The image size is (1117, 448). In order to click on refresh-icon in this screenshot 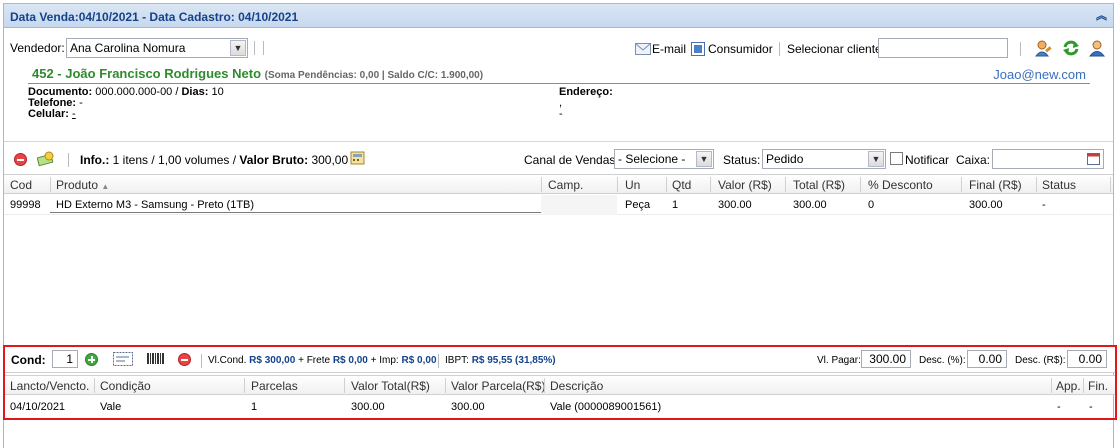, I will do `click(1071, 48)`.